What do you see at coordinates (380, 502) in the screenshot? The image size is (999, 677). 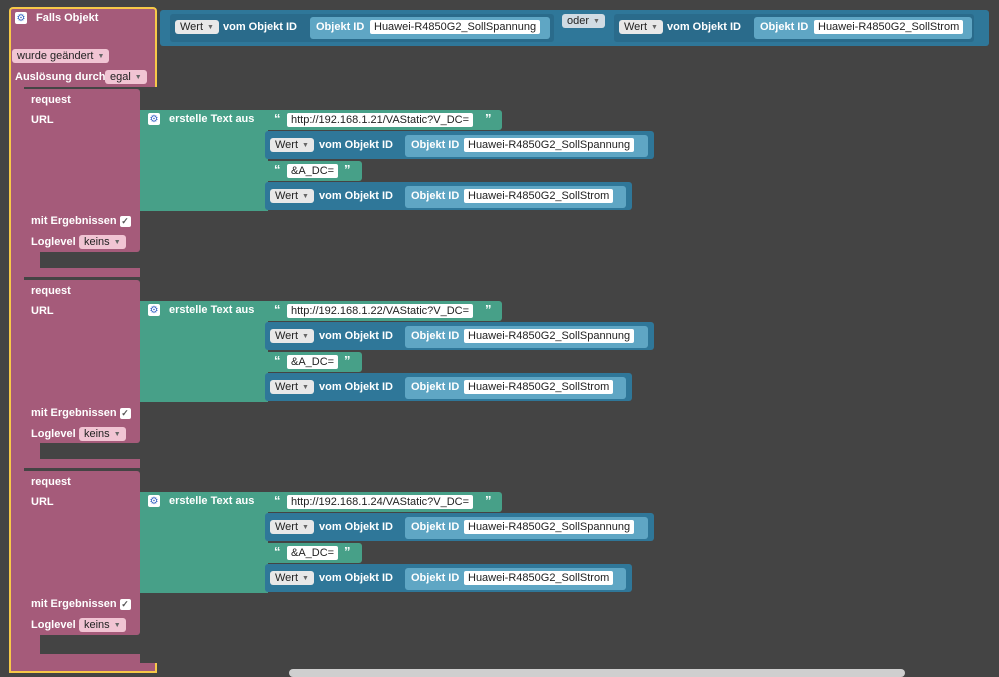 I see `url-text-field: http://192.168.1.24/VAStatic?V_DC=` at bounding box center [380, 502].